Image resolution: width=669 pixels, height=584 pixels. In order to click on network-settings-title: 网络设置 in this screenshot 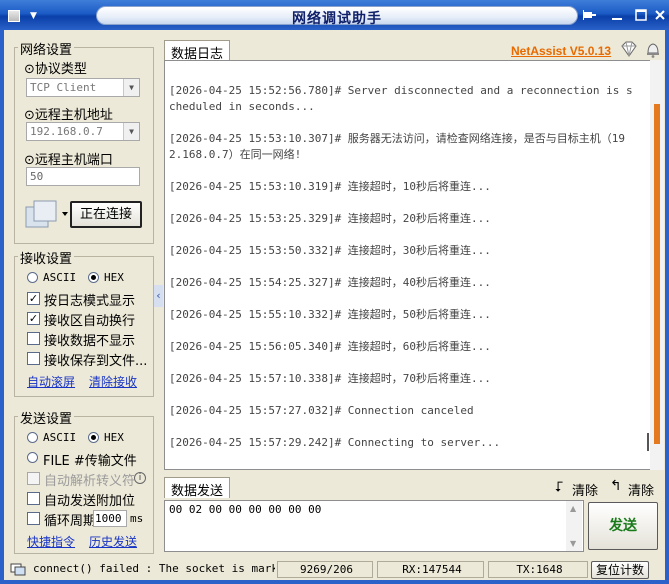, I will do `click(46, 48)`.